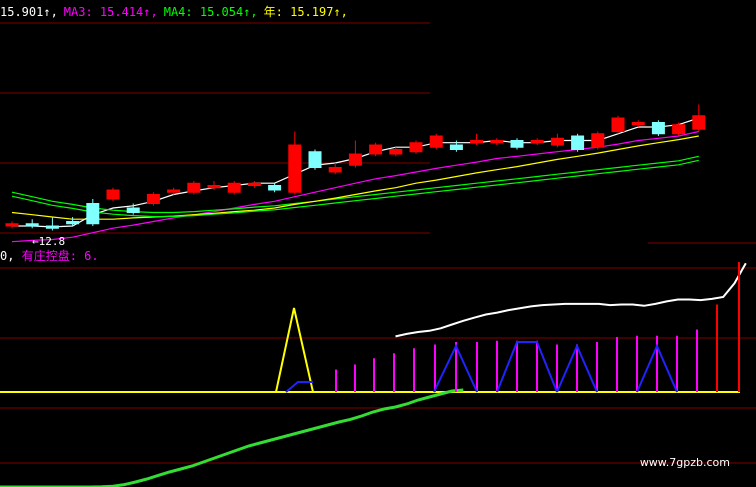 Image resolution: width=756 pixels, height=487 pixels. I want to click on ma4-value: MA4: 15.054↑,, so click(210, 12).